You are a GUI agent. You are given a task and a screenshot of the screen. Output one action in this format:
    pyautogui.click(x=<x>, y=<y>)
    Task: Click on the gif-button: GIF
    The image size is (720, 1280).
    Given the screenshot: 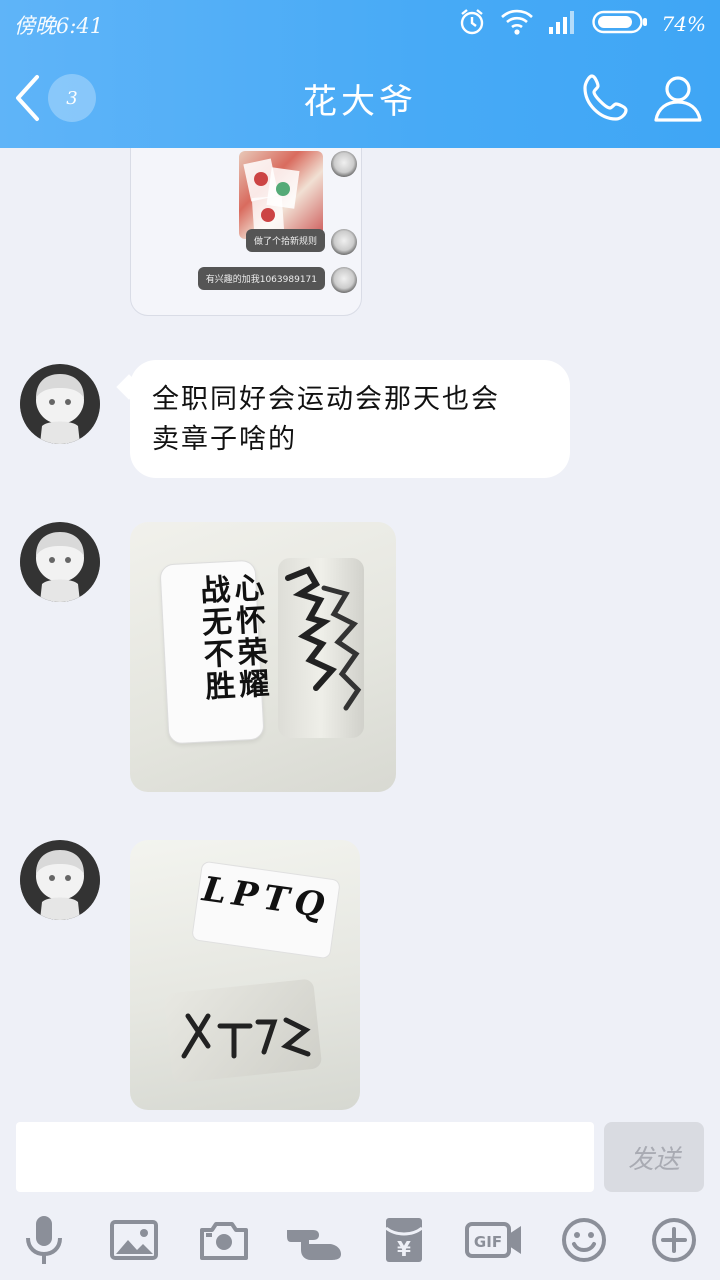 What is the action you would take?
    pyautogui.click(x=494, y=1242)
    